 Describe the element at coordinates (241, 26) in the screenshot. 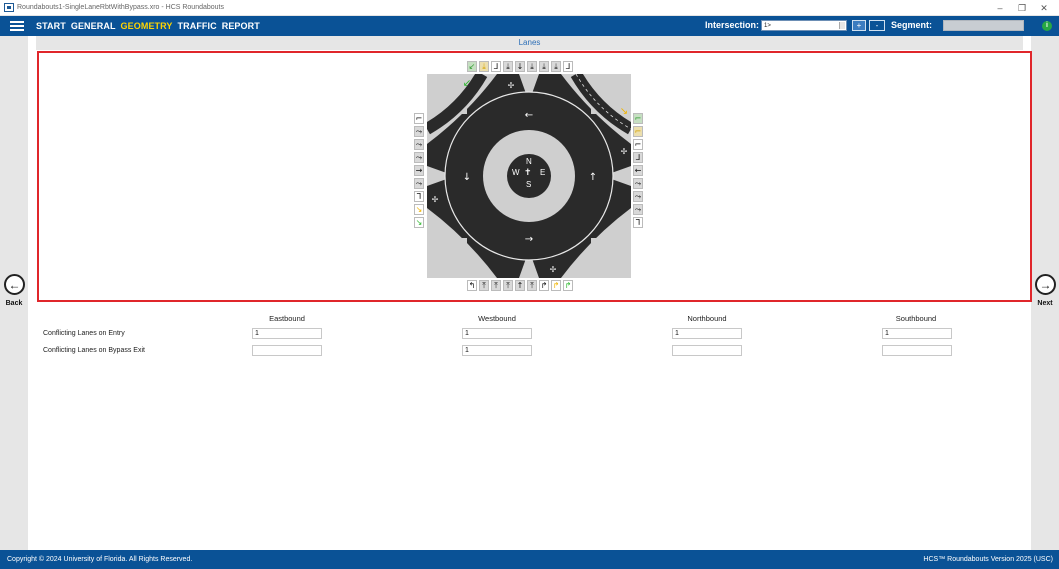

I see `menu-report: REPORT` at that location.